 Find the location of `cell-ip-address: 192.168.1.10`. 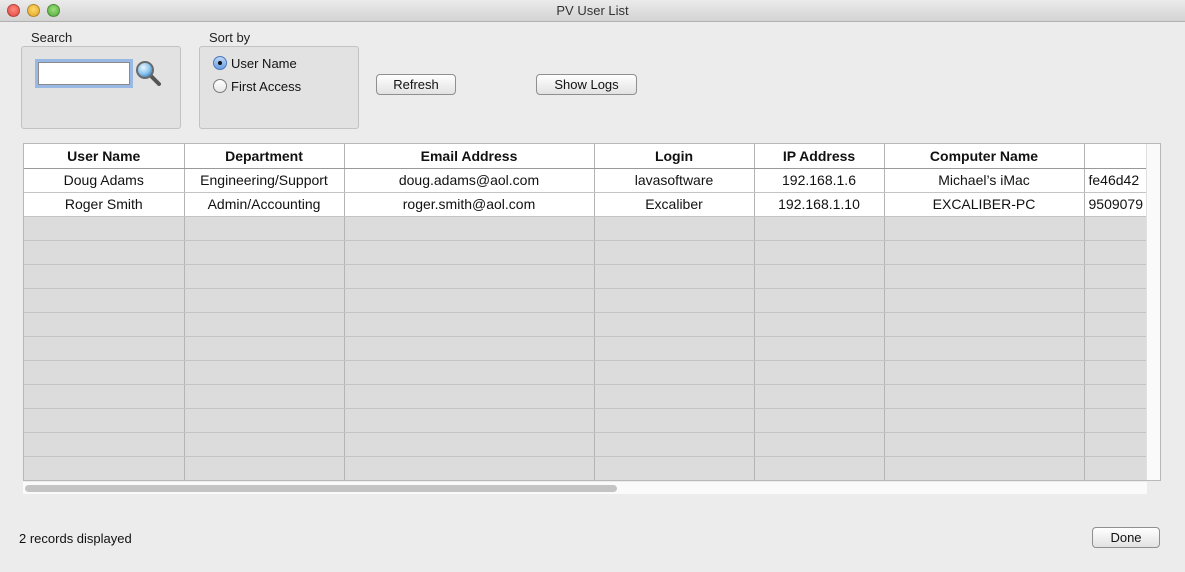

cell-ip-address: 192.168.1.10 is located at coordinates (819, 204).